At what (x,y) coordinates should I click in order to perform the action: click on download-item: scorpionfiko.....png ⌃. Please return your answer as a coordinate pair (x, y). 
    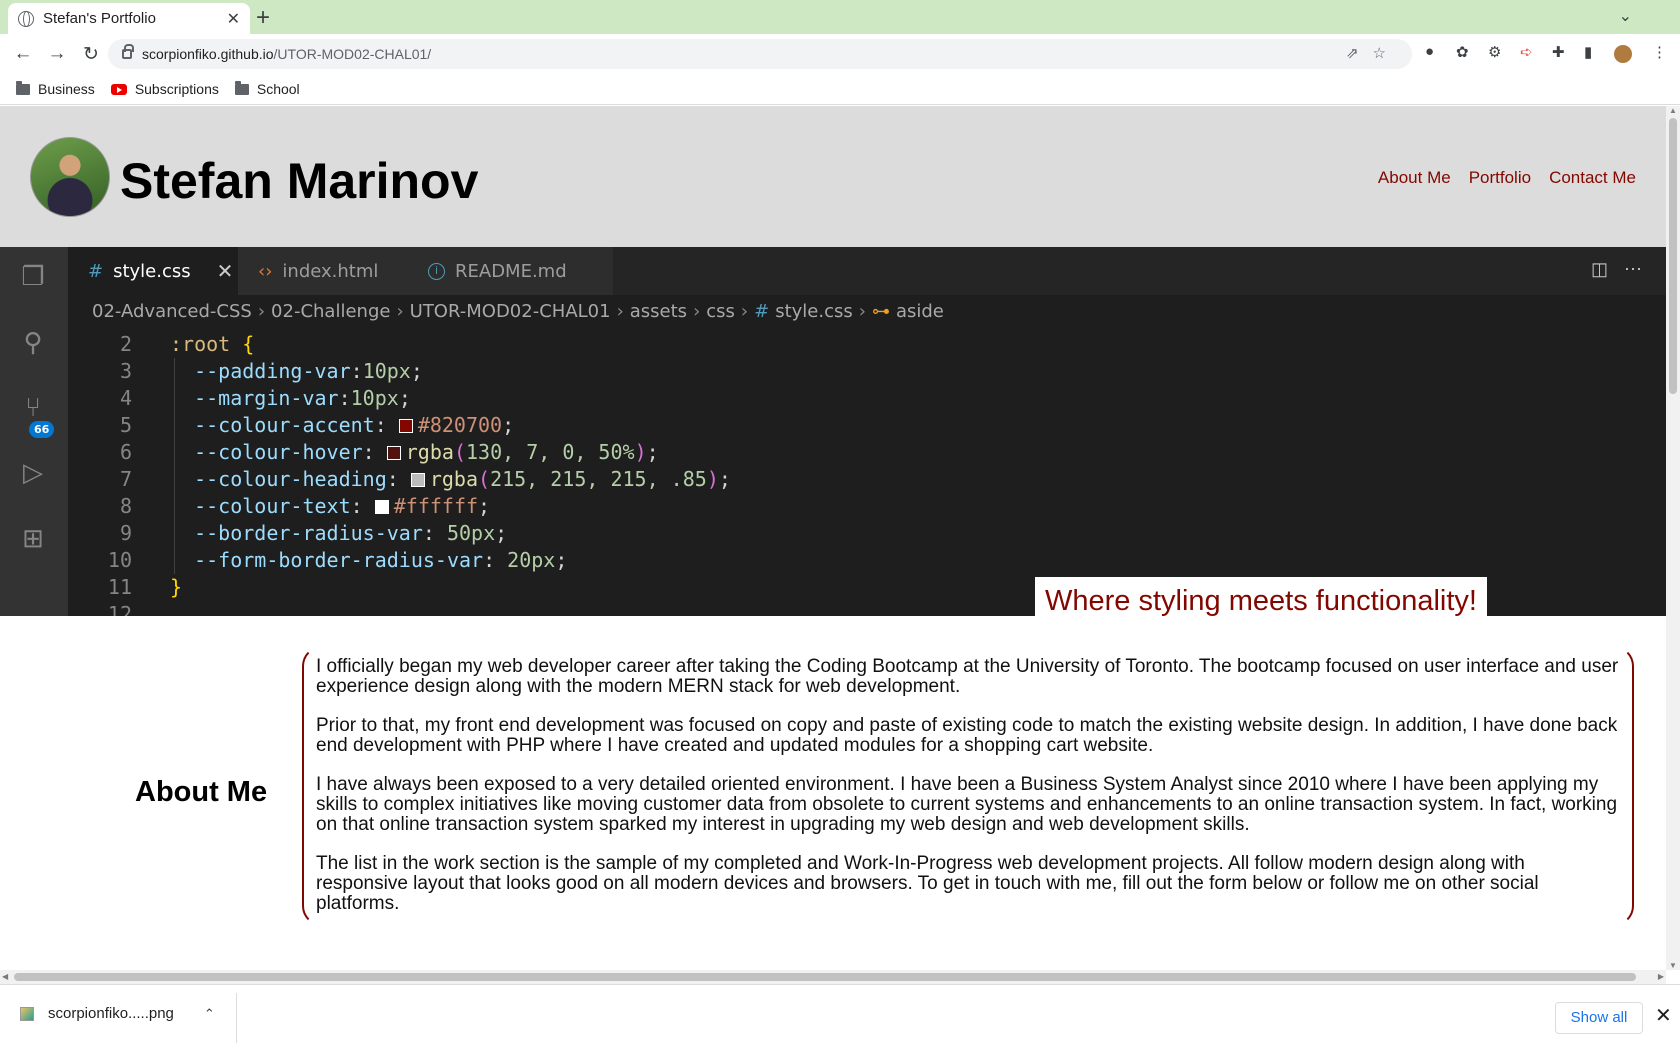
    Looking at the image, I should click on (117, 1013).